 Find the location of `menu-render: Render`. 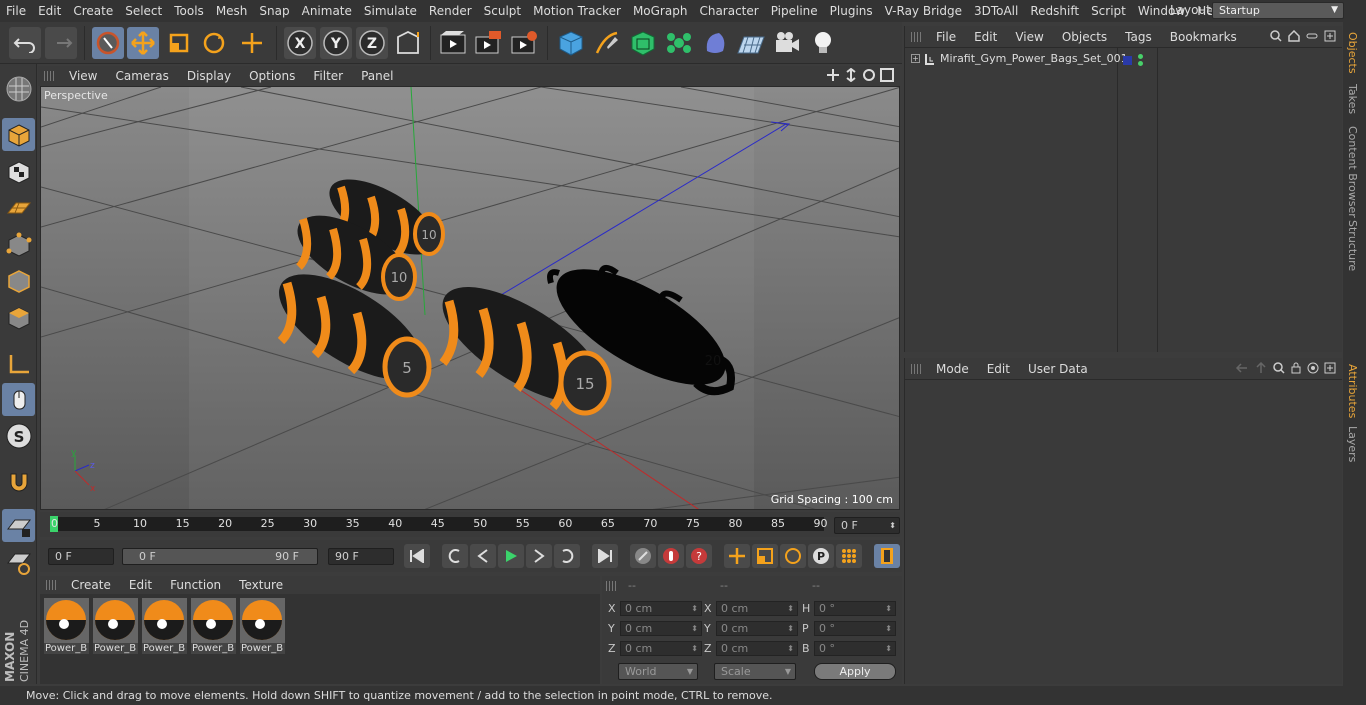

menu-render: Render is located at coordinates (450, 11).